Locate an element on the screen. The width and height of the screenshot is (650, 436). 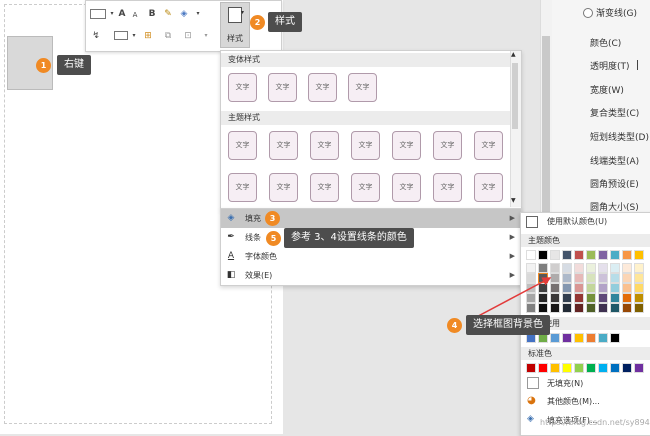
watermark: https://blog.csdn.net/sy8945 is located at coordinates (595, 422).